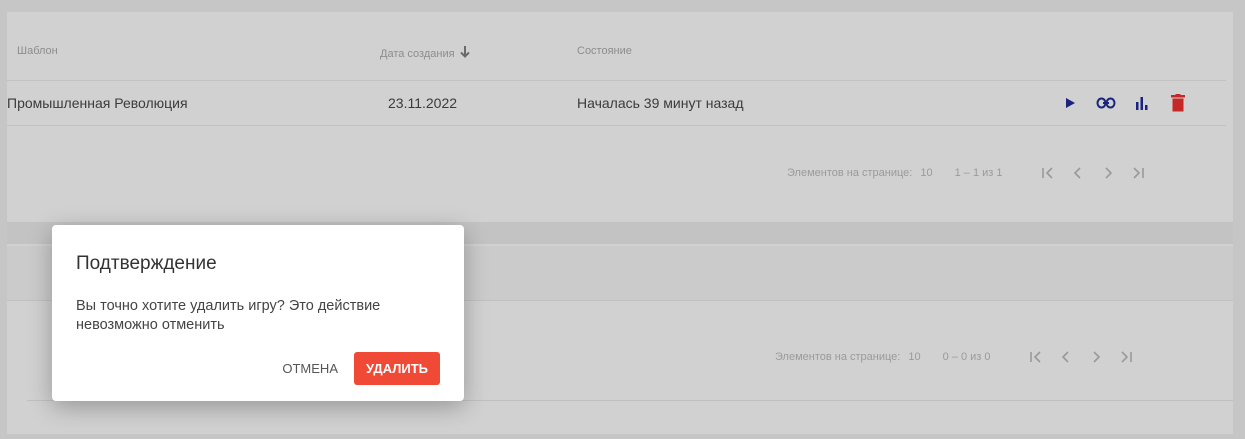 This screenshot has width=1245, height=439. I want to click on paginator-bottom: Элементов на странице: 10 0 – 0 из 0, so click(958, 357).